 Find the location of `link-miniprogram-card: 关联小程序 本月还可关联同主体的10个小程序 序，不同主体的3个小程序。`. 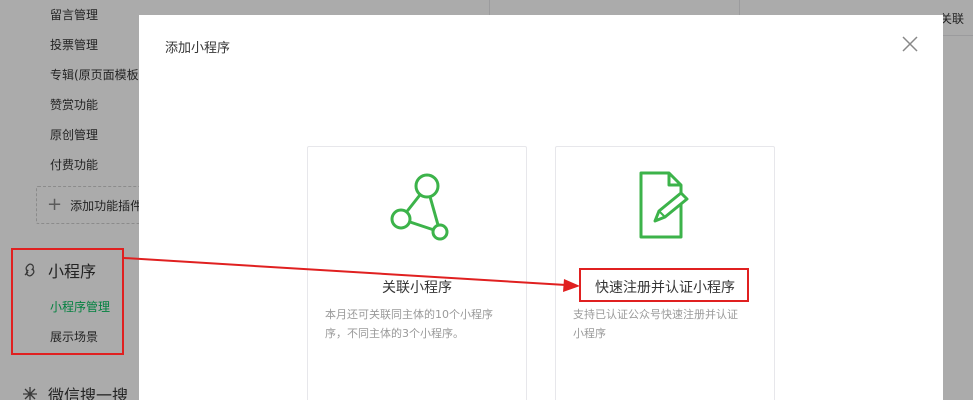

link-miniprogram-card: 关联小程序 本月还可关联同主体的10个小程序 序，不同主体的3个小程序。 is located at coordinates (417, 273).